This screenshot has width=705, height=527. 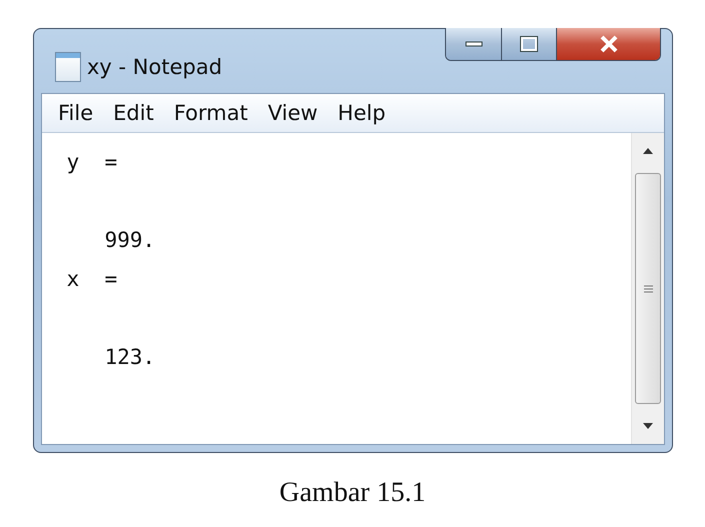 What do you see at coordinates (648, 426) in the screenshot?
I see `down-arrow-icon` at bounding box center [648, 426].